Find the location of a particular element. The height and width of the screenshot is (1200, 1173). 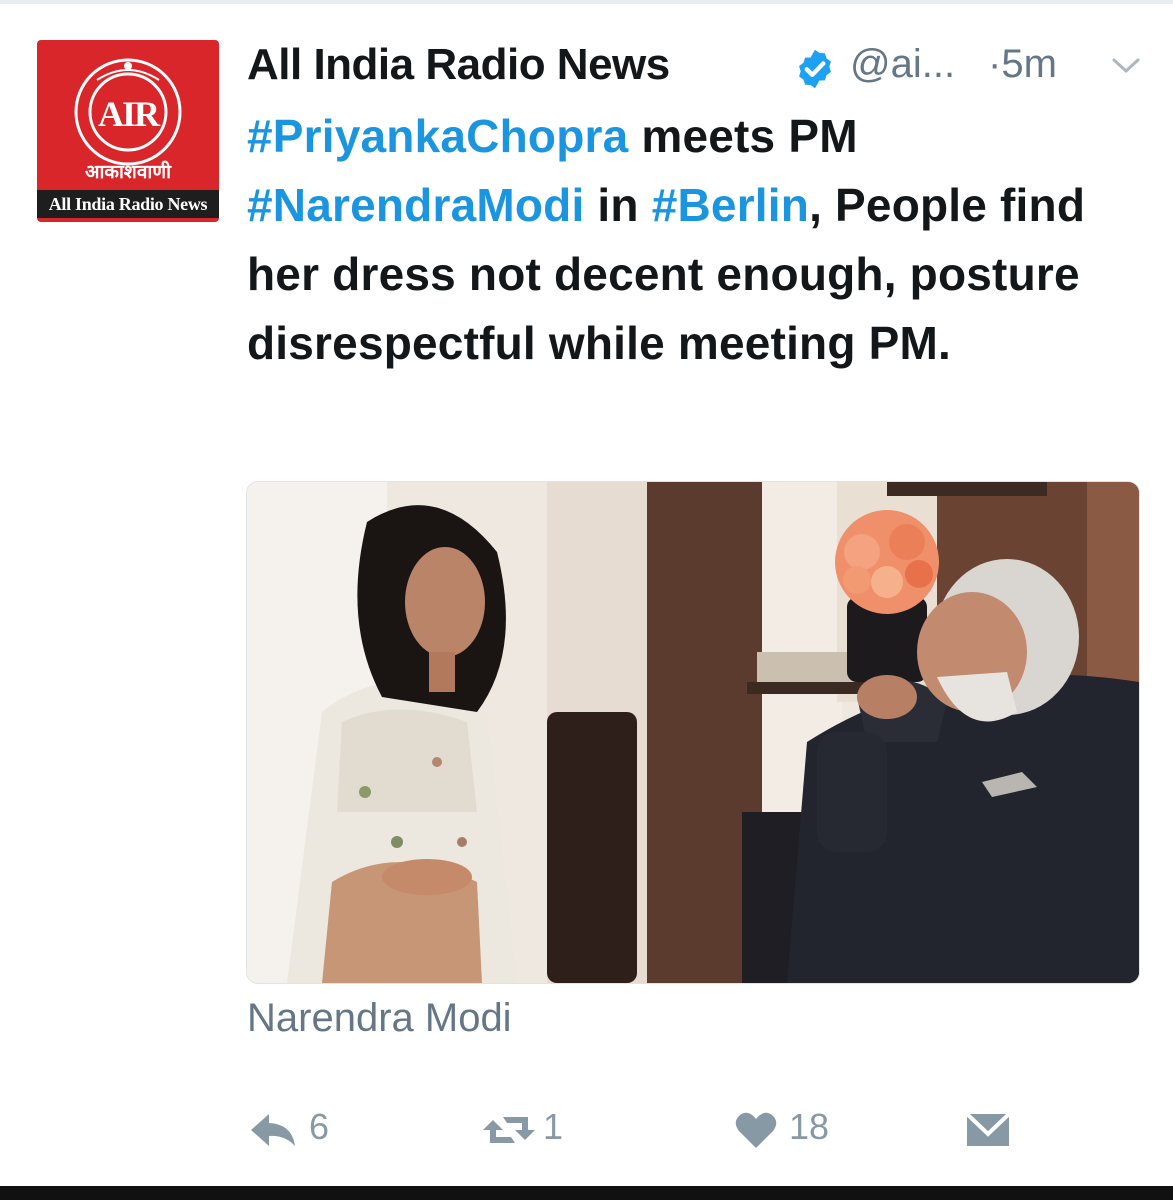

direct-message-icon is located at coordinates (988, 1129).